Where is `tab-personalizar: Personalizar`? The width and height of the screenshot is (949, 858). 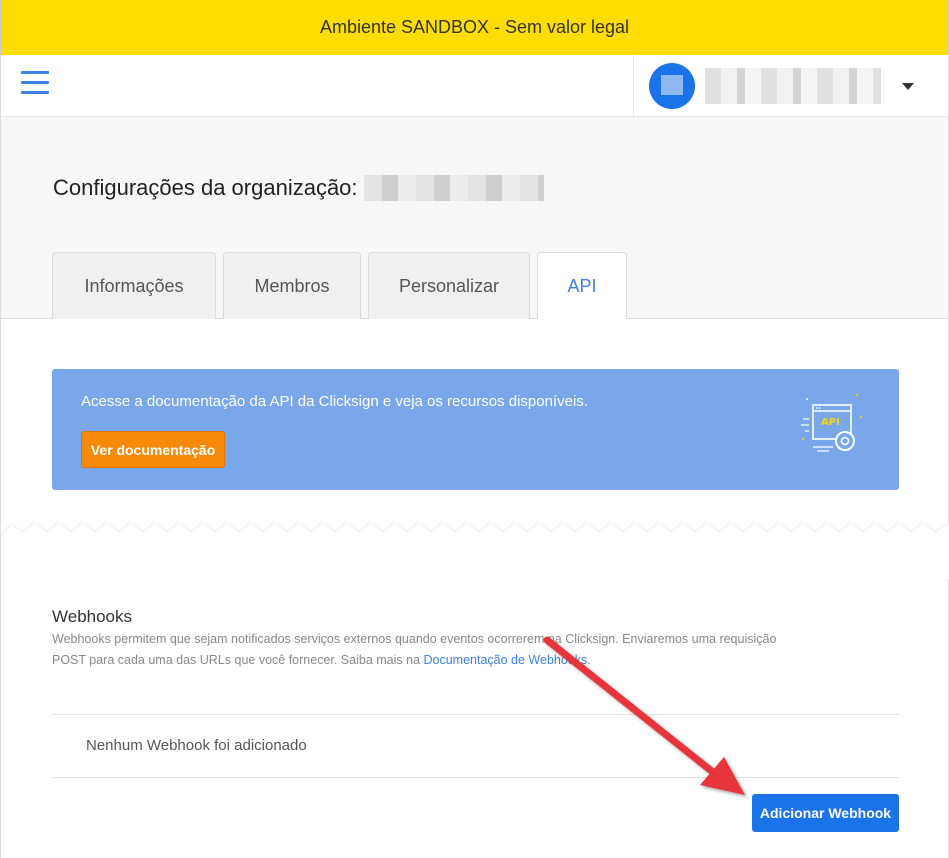
tab-personalizar: Personalizar is located at coordinates (449, 285).